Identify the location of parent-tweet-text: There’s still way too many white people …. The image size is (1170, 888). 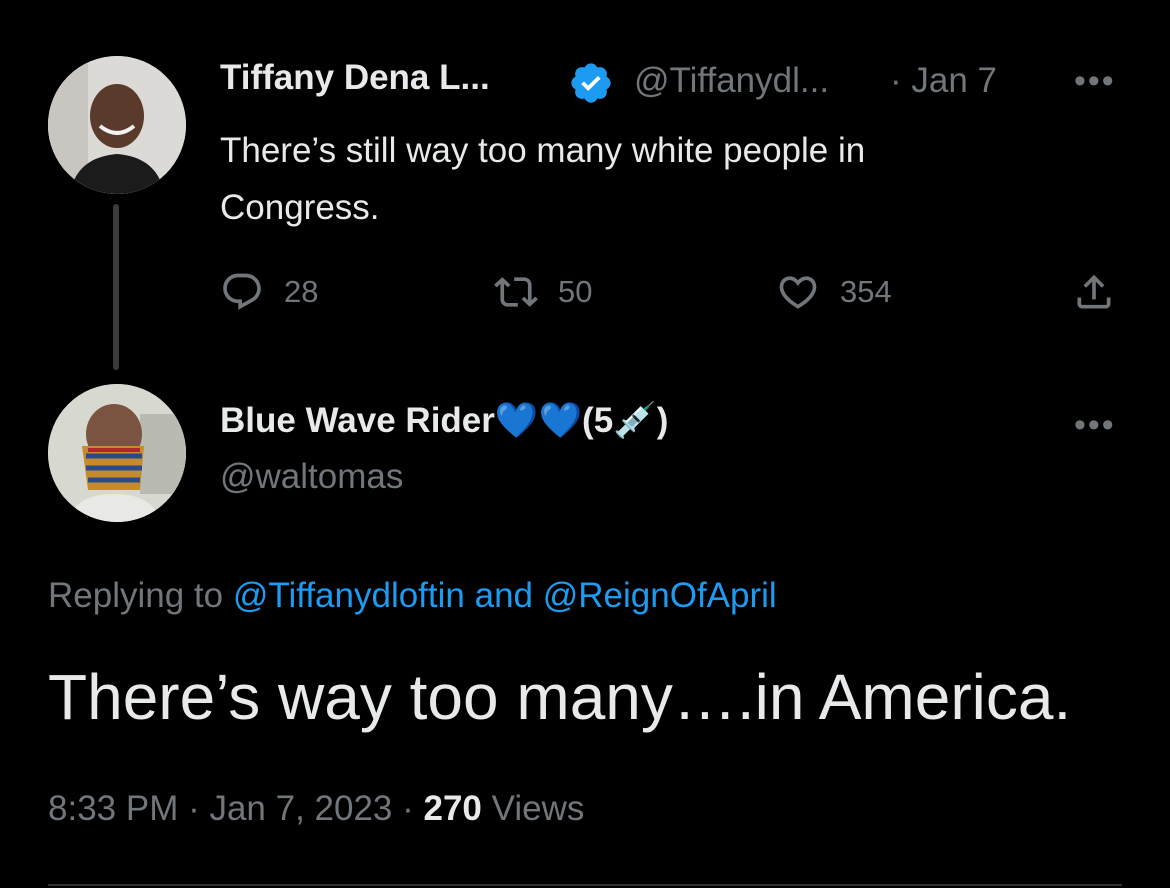
(543, 179).